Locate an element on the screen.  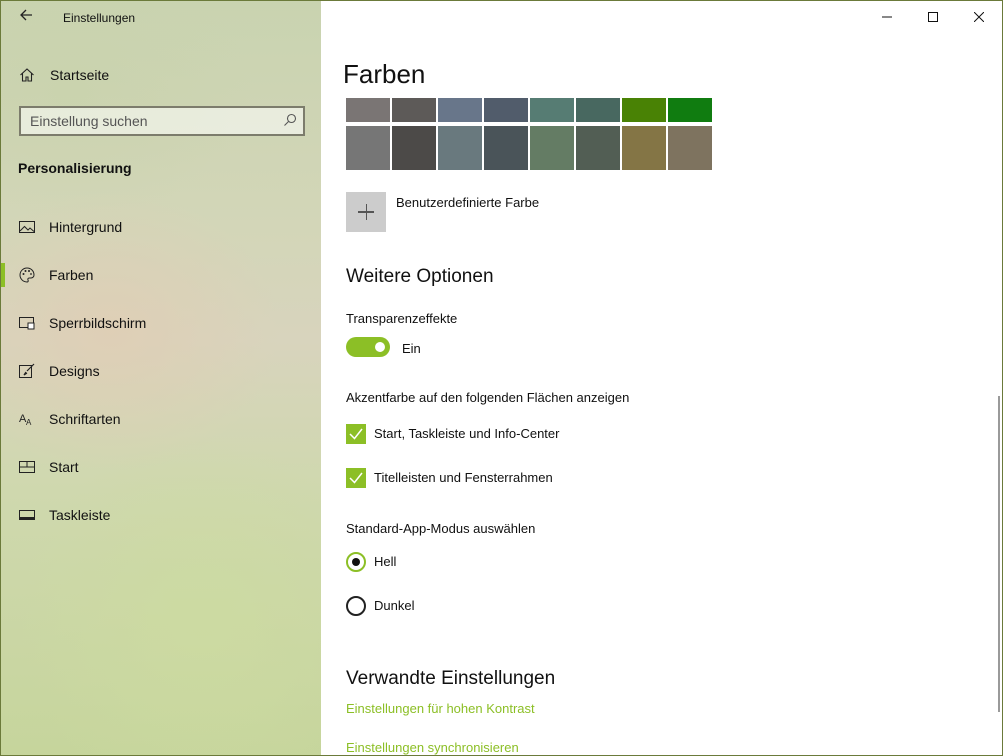
app-mode-label: Standard-App-Modus auswählen is located at coordinates (441, 528).